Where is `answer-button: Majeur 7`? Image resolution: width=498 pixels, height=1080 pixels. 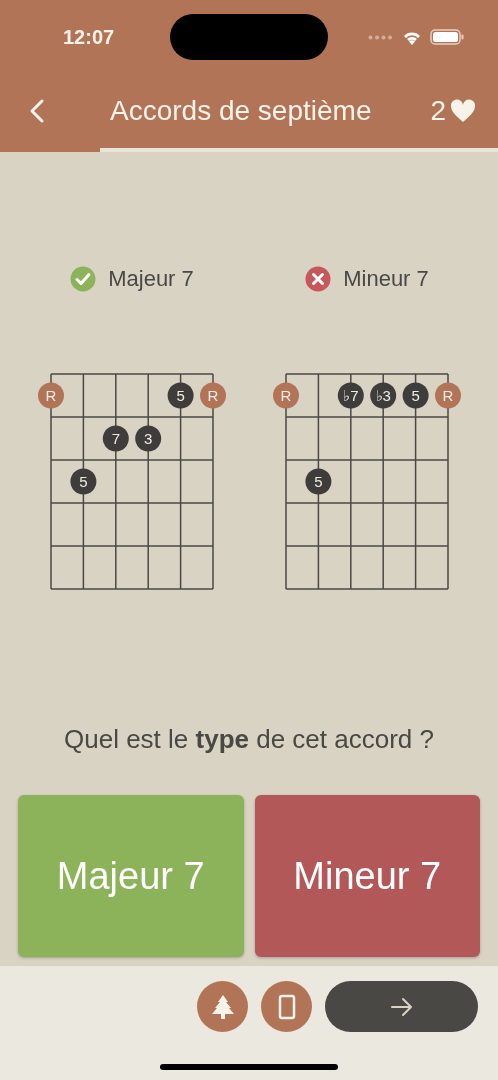
answer-button: Majeur 7 is located at coordinates (131, 876).